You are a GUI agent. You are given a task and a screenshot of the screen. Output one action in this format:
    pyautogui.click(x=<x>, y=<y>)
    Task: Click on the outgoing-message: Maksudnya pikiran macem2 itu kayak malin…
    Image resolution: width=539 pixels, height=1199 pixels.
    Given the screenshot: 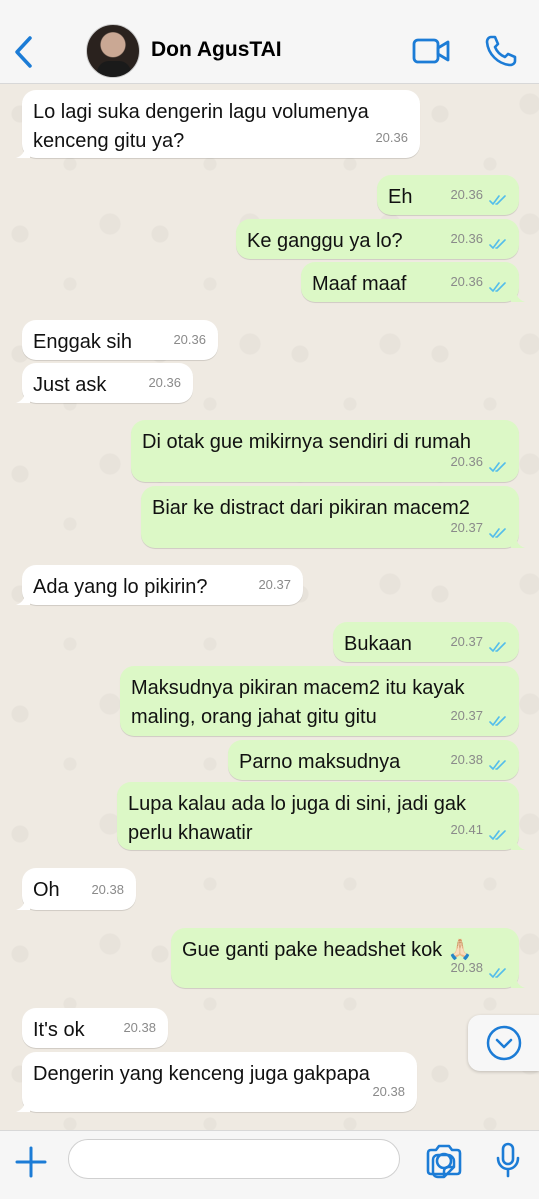 What is the action you would take?
    pyautogui.click(x=319, y=701)
    